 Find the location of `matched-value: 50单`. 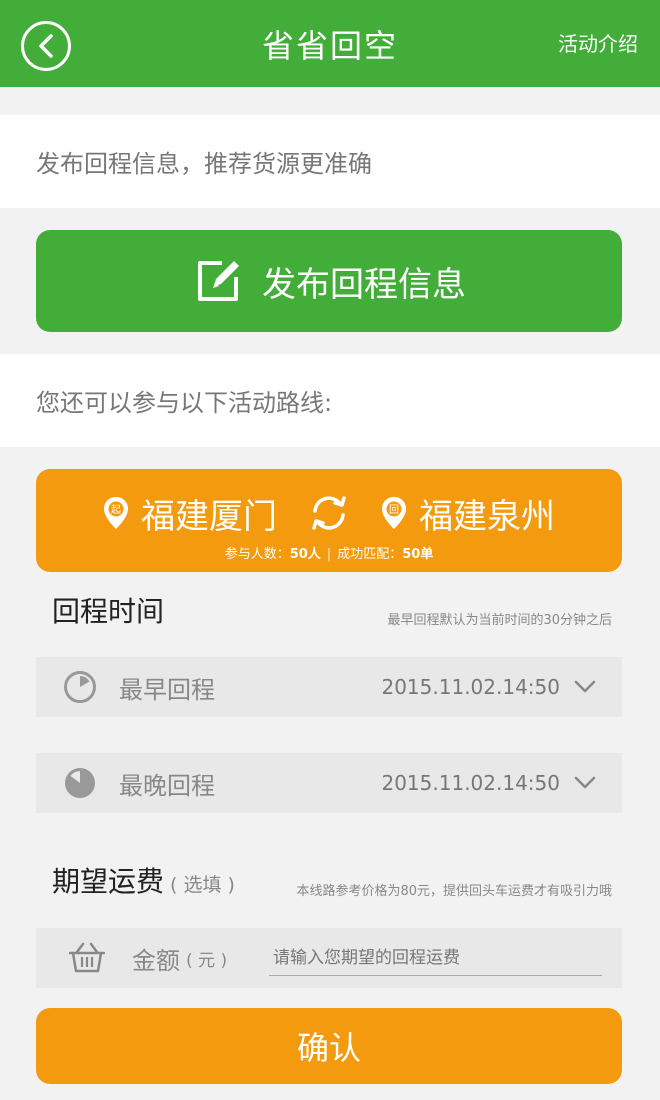

matched-value: 50单 is located at coordinates (418, 554).